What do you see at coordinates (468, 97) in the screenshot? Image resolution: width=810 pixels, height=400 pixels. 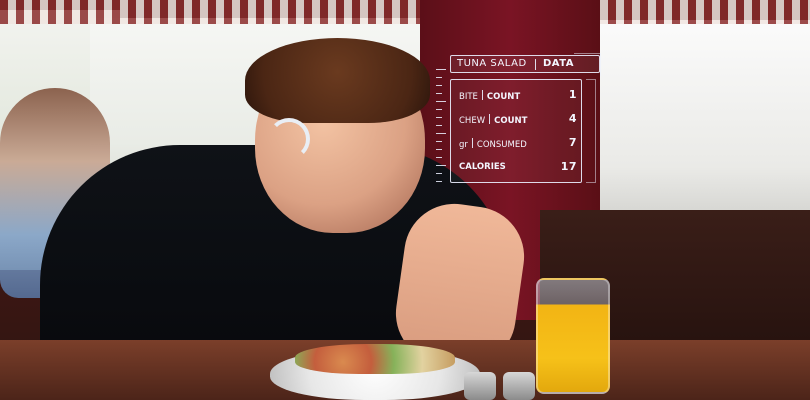 I see `hud-label-part: BITE` at bounding box center [468, 97].